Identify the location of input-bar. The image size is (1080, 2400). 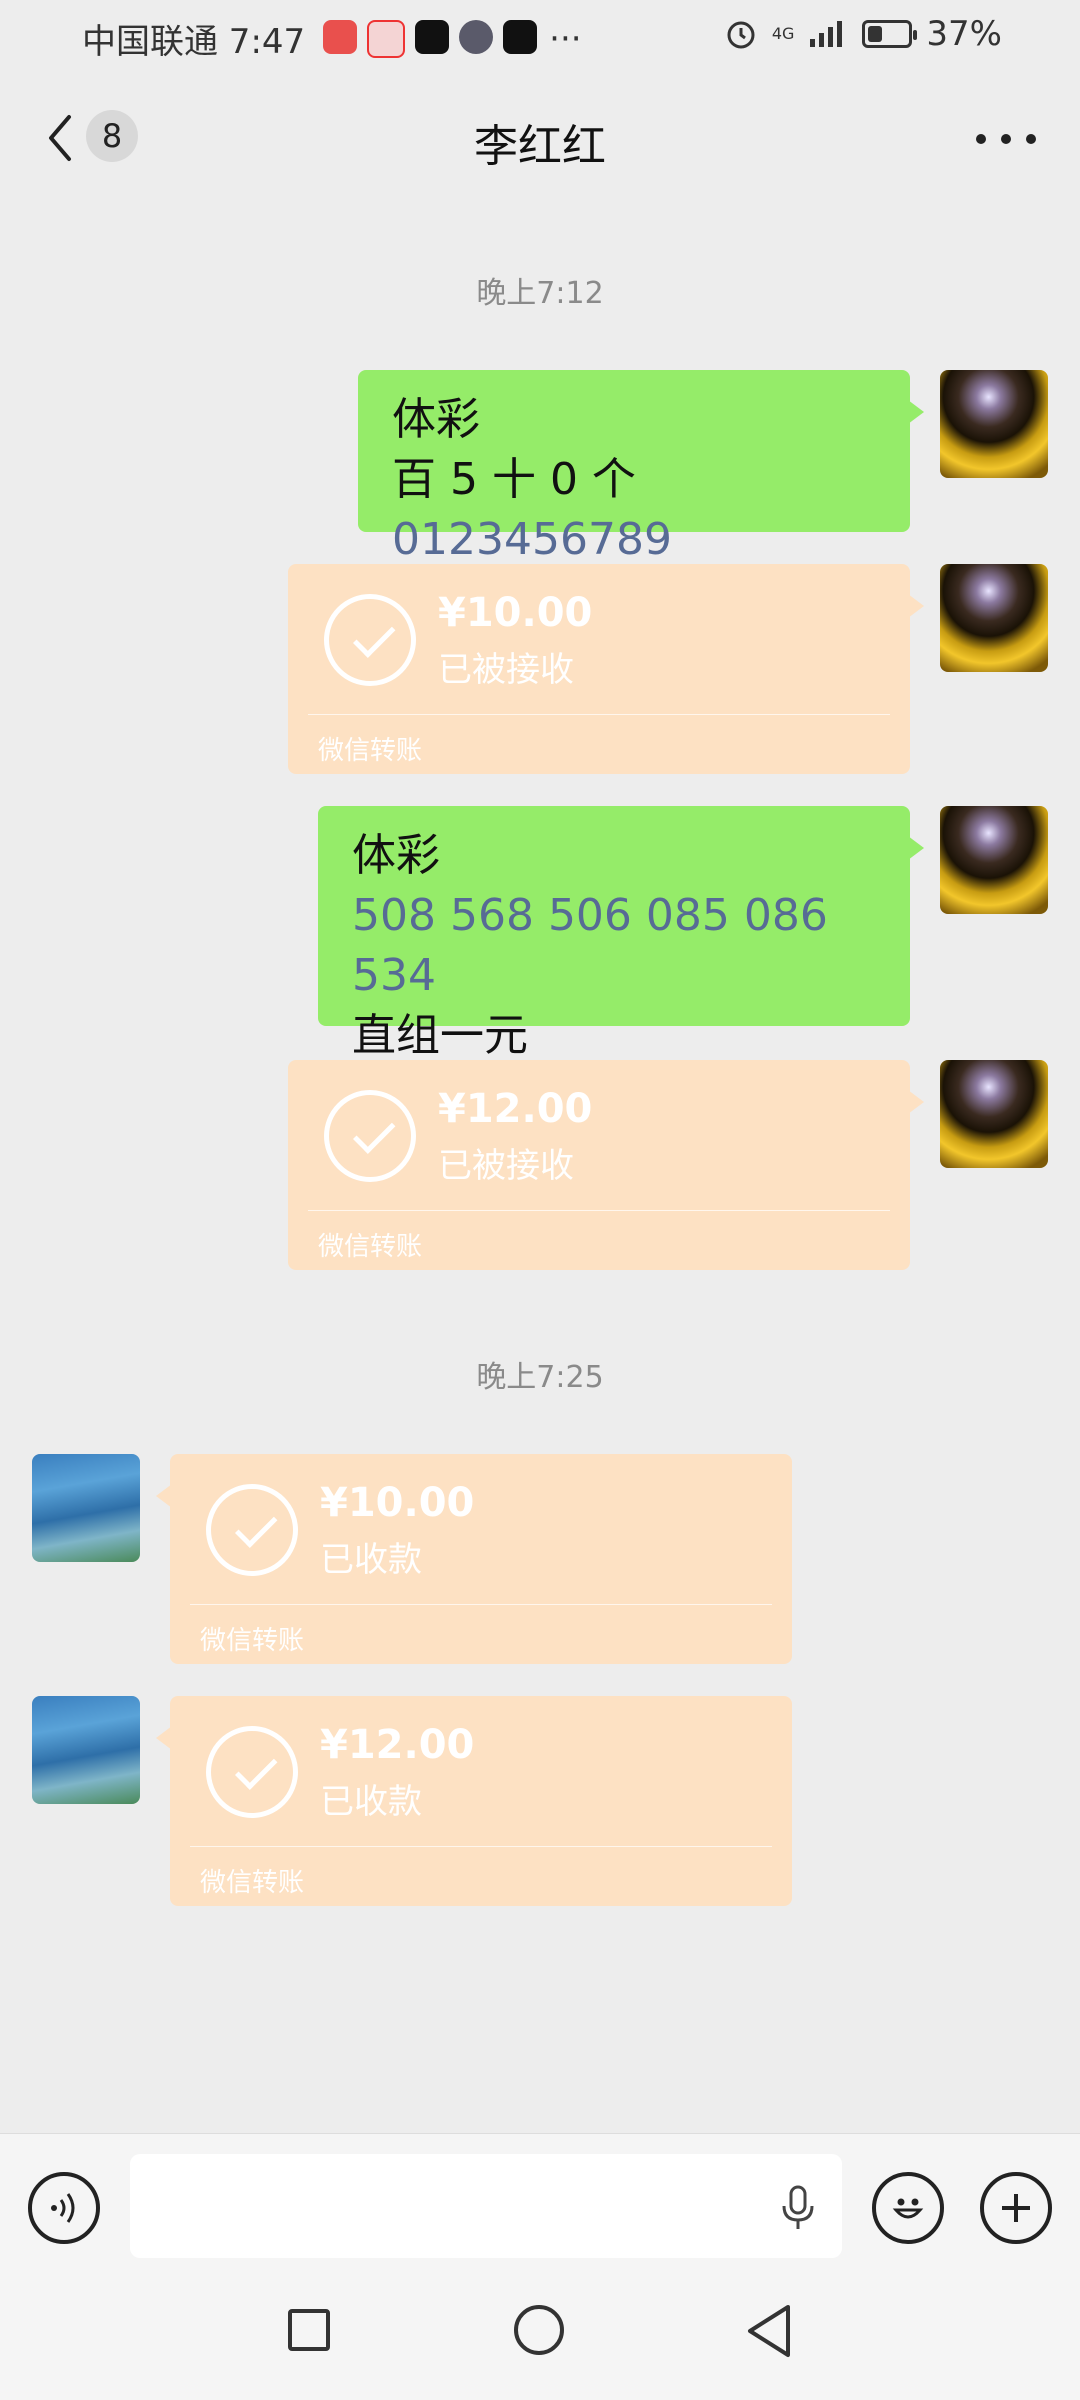
(540, 2207).